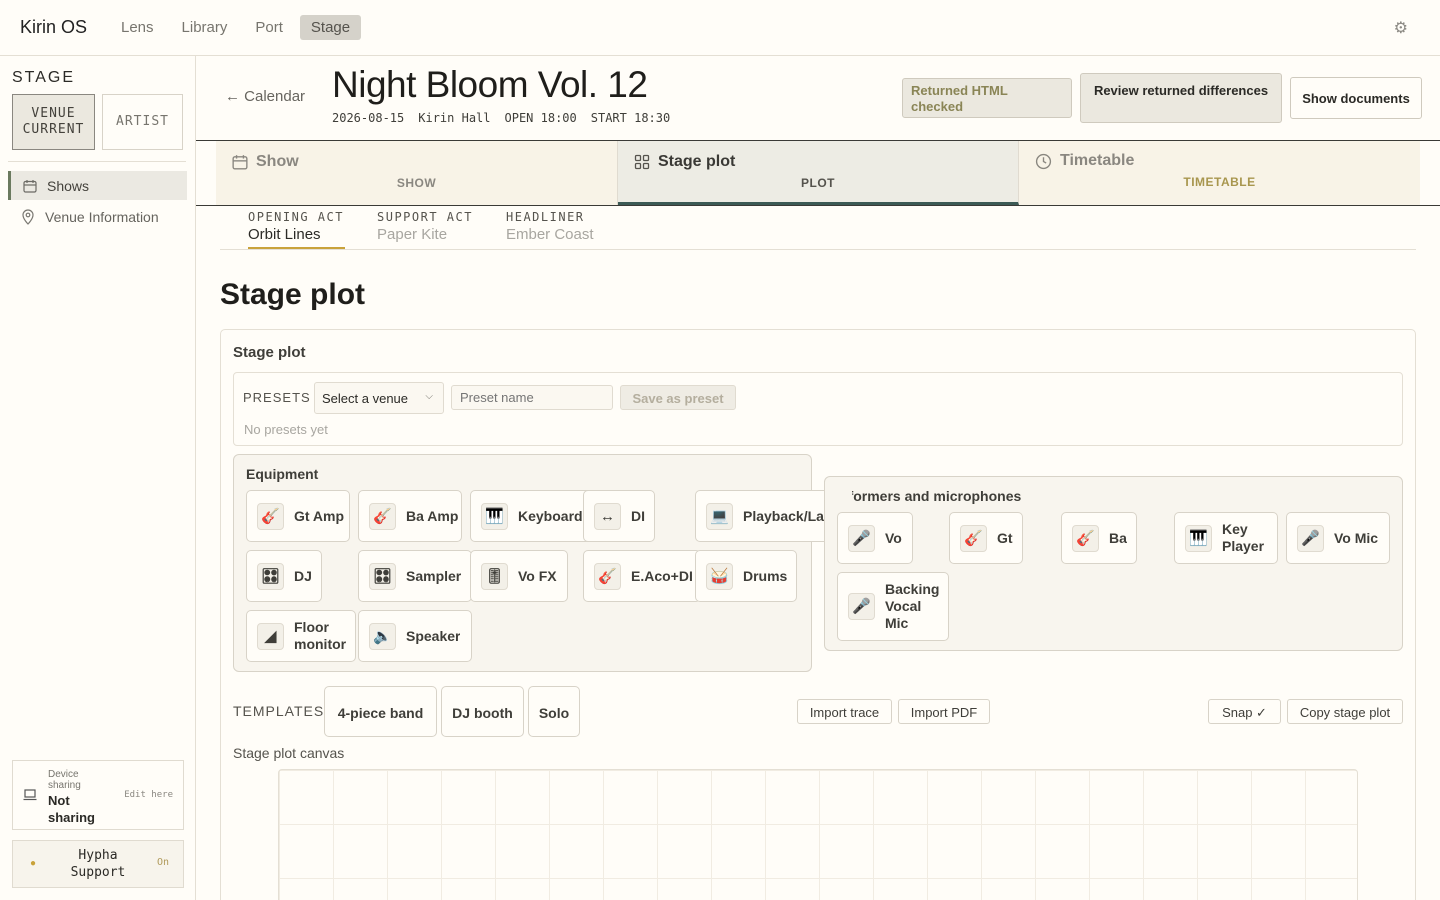 This screenshot has width=1440, height=900. I want to click on section-title: Stage plot, so click(293, 294).